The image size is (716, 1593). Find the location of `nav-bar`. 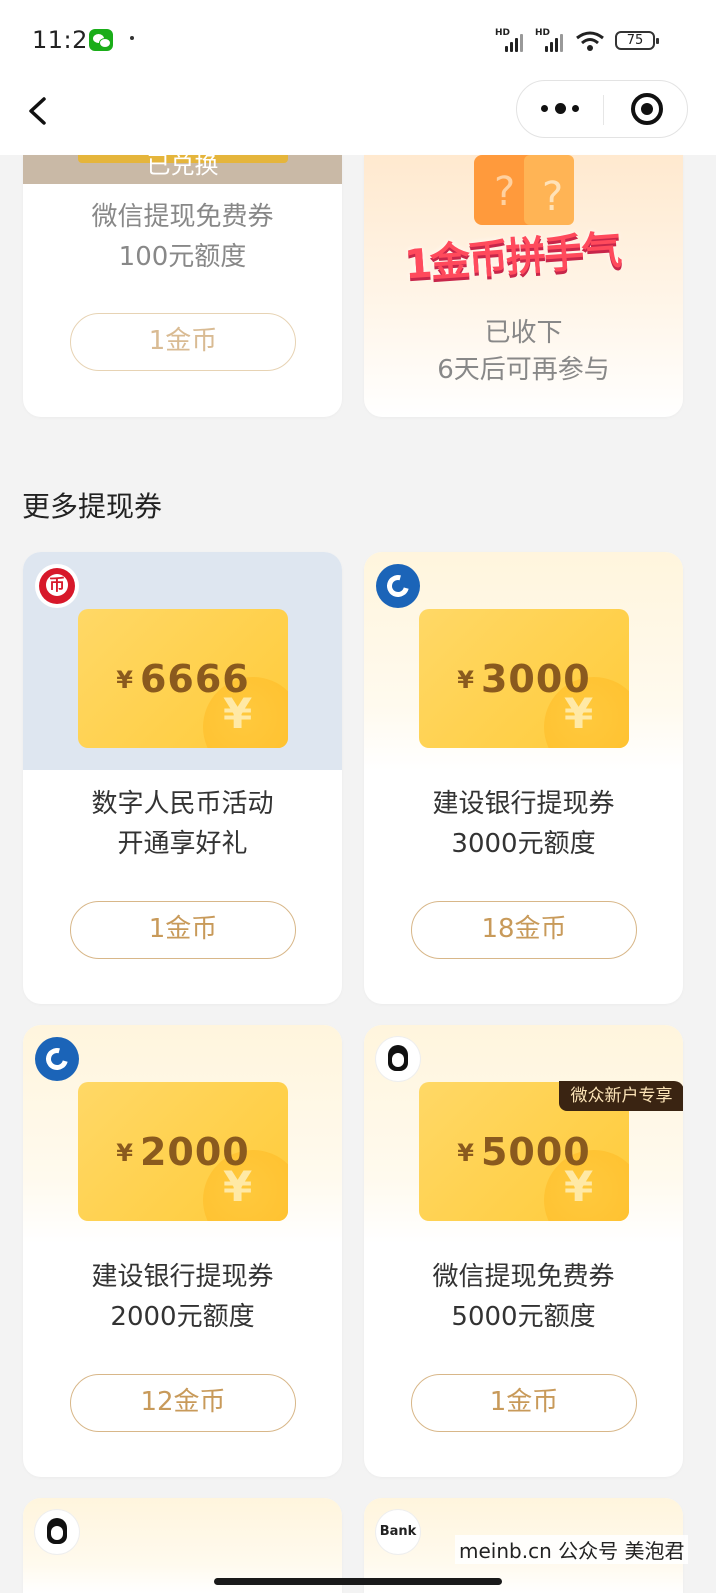

nav-bar is located at coordinates (358, 117).